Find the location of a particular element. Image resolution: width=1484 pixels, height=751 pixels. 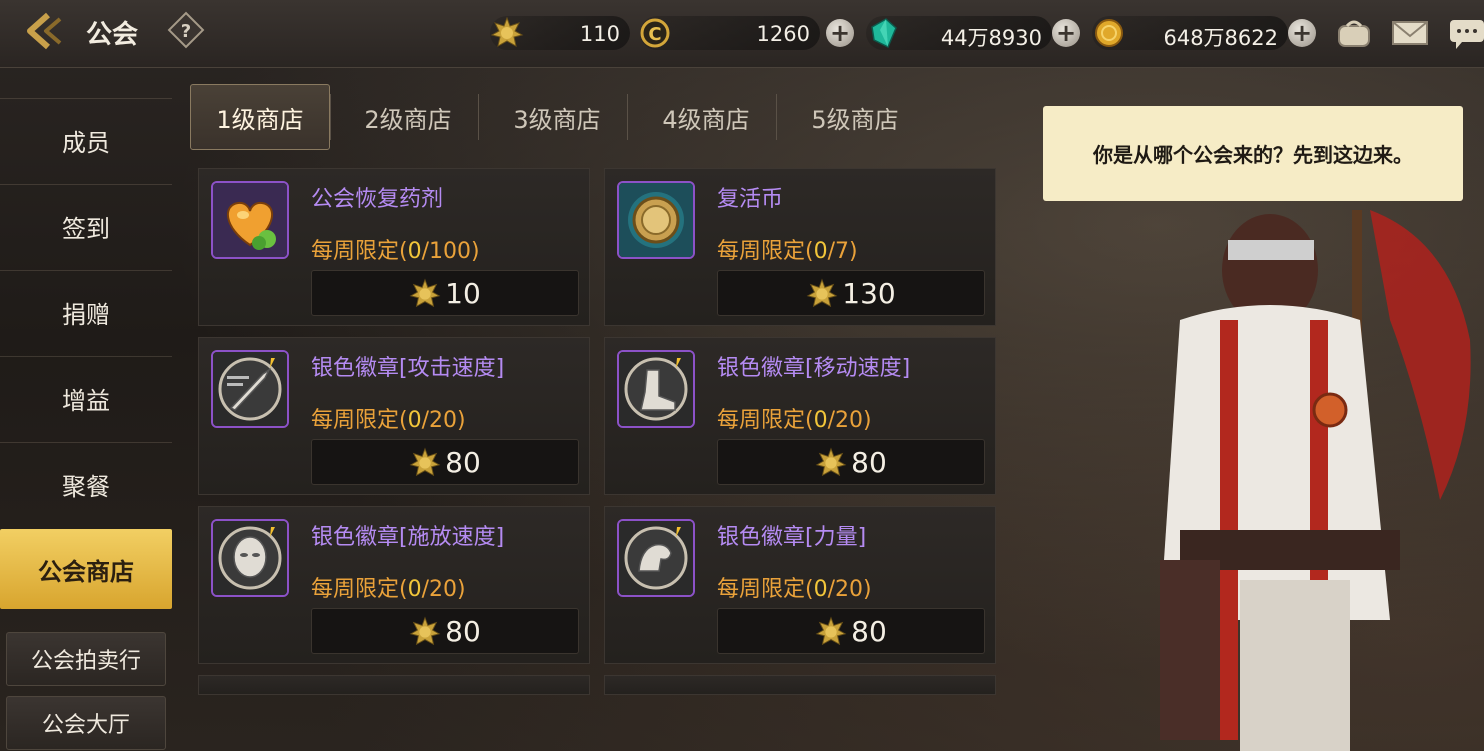

item-price: 130 is located at coordinates (869, 293).